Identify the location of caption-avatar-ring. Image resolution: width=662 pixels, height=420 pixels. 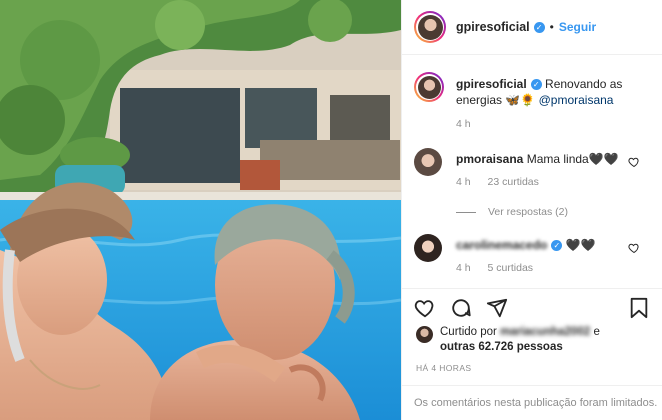
(429, 87).